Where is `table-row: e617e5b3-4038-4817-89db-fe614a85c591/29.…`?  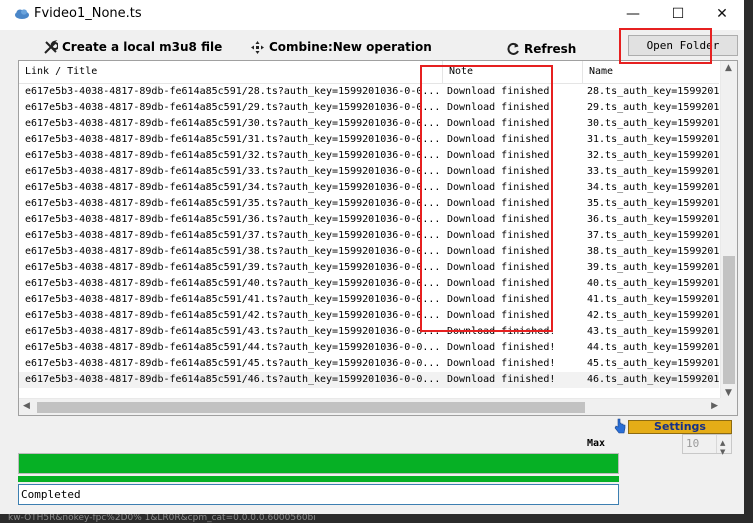
table-row: e617e5b3-4038-4817-89db-fe614a85c591/29.… is located at coordinates (369, 108).